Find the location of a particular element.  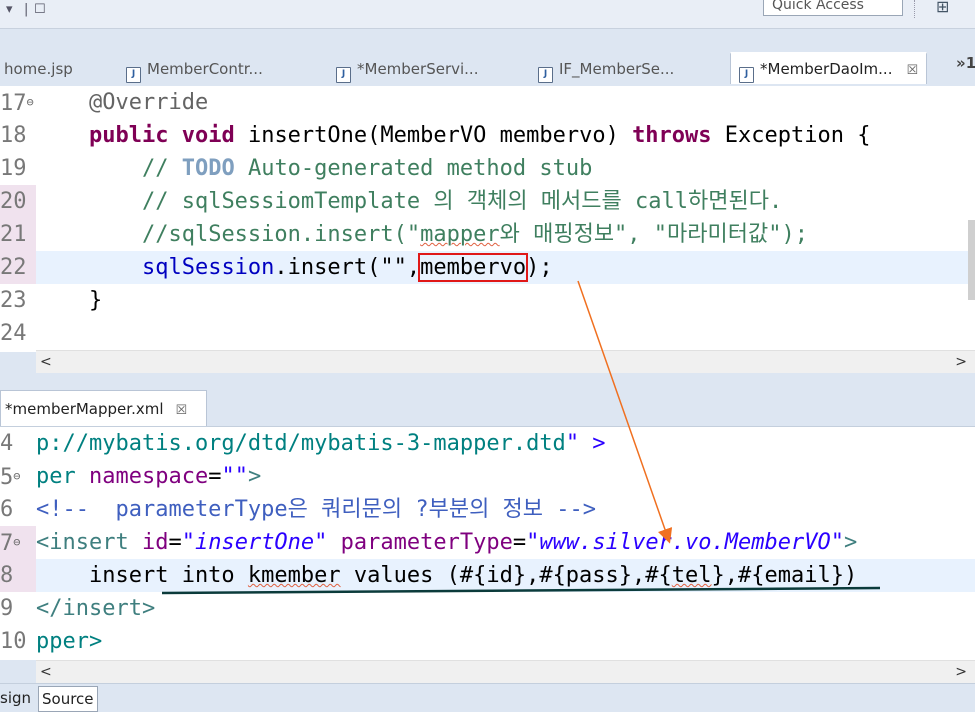

line-number: 19 is located at coordinates (13, 168).